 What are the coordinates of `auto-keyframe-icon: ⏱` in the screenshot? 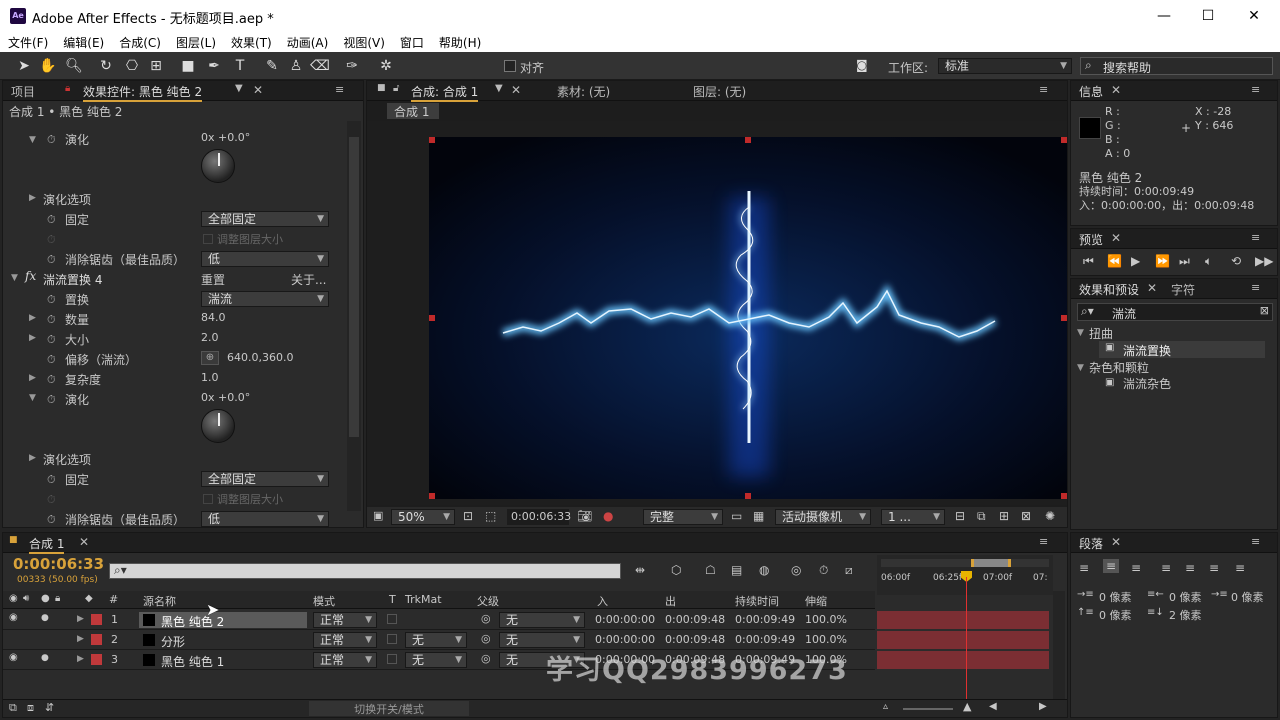 It's located at (823, 570).